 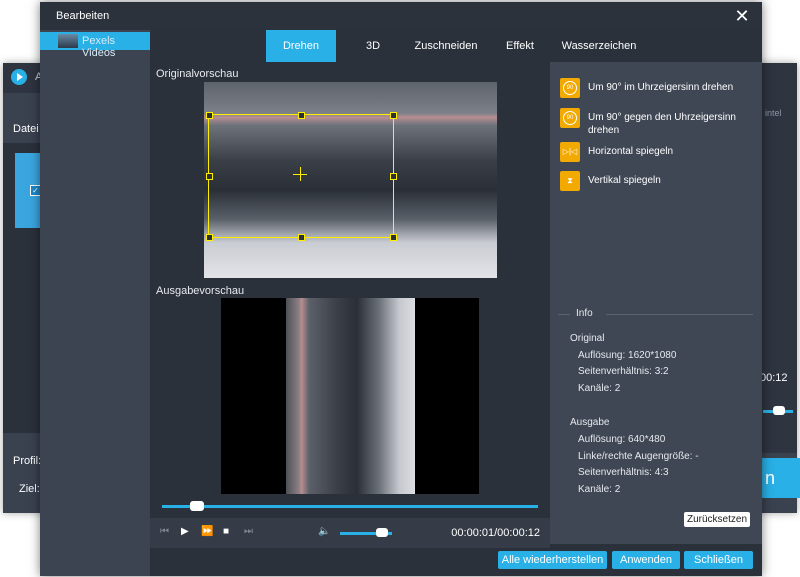 I want to click on volume-slider-knob, so click(x=382, y=532).